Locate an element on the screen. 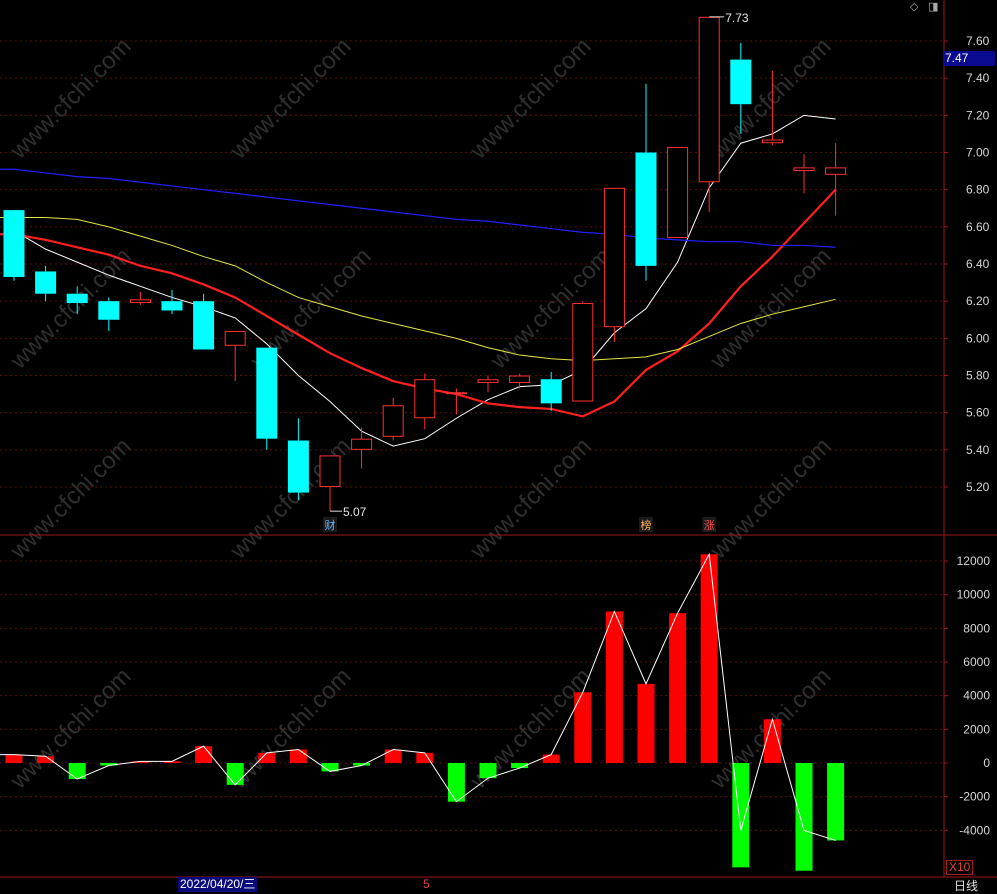 Image resolution: width=997 pixels, height=894 pixels. price-tick-label: 7.20 is located at coordinates (978, 115).